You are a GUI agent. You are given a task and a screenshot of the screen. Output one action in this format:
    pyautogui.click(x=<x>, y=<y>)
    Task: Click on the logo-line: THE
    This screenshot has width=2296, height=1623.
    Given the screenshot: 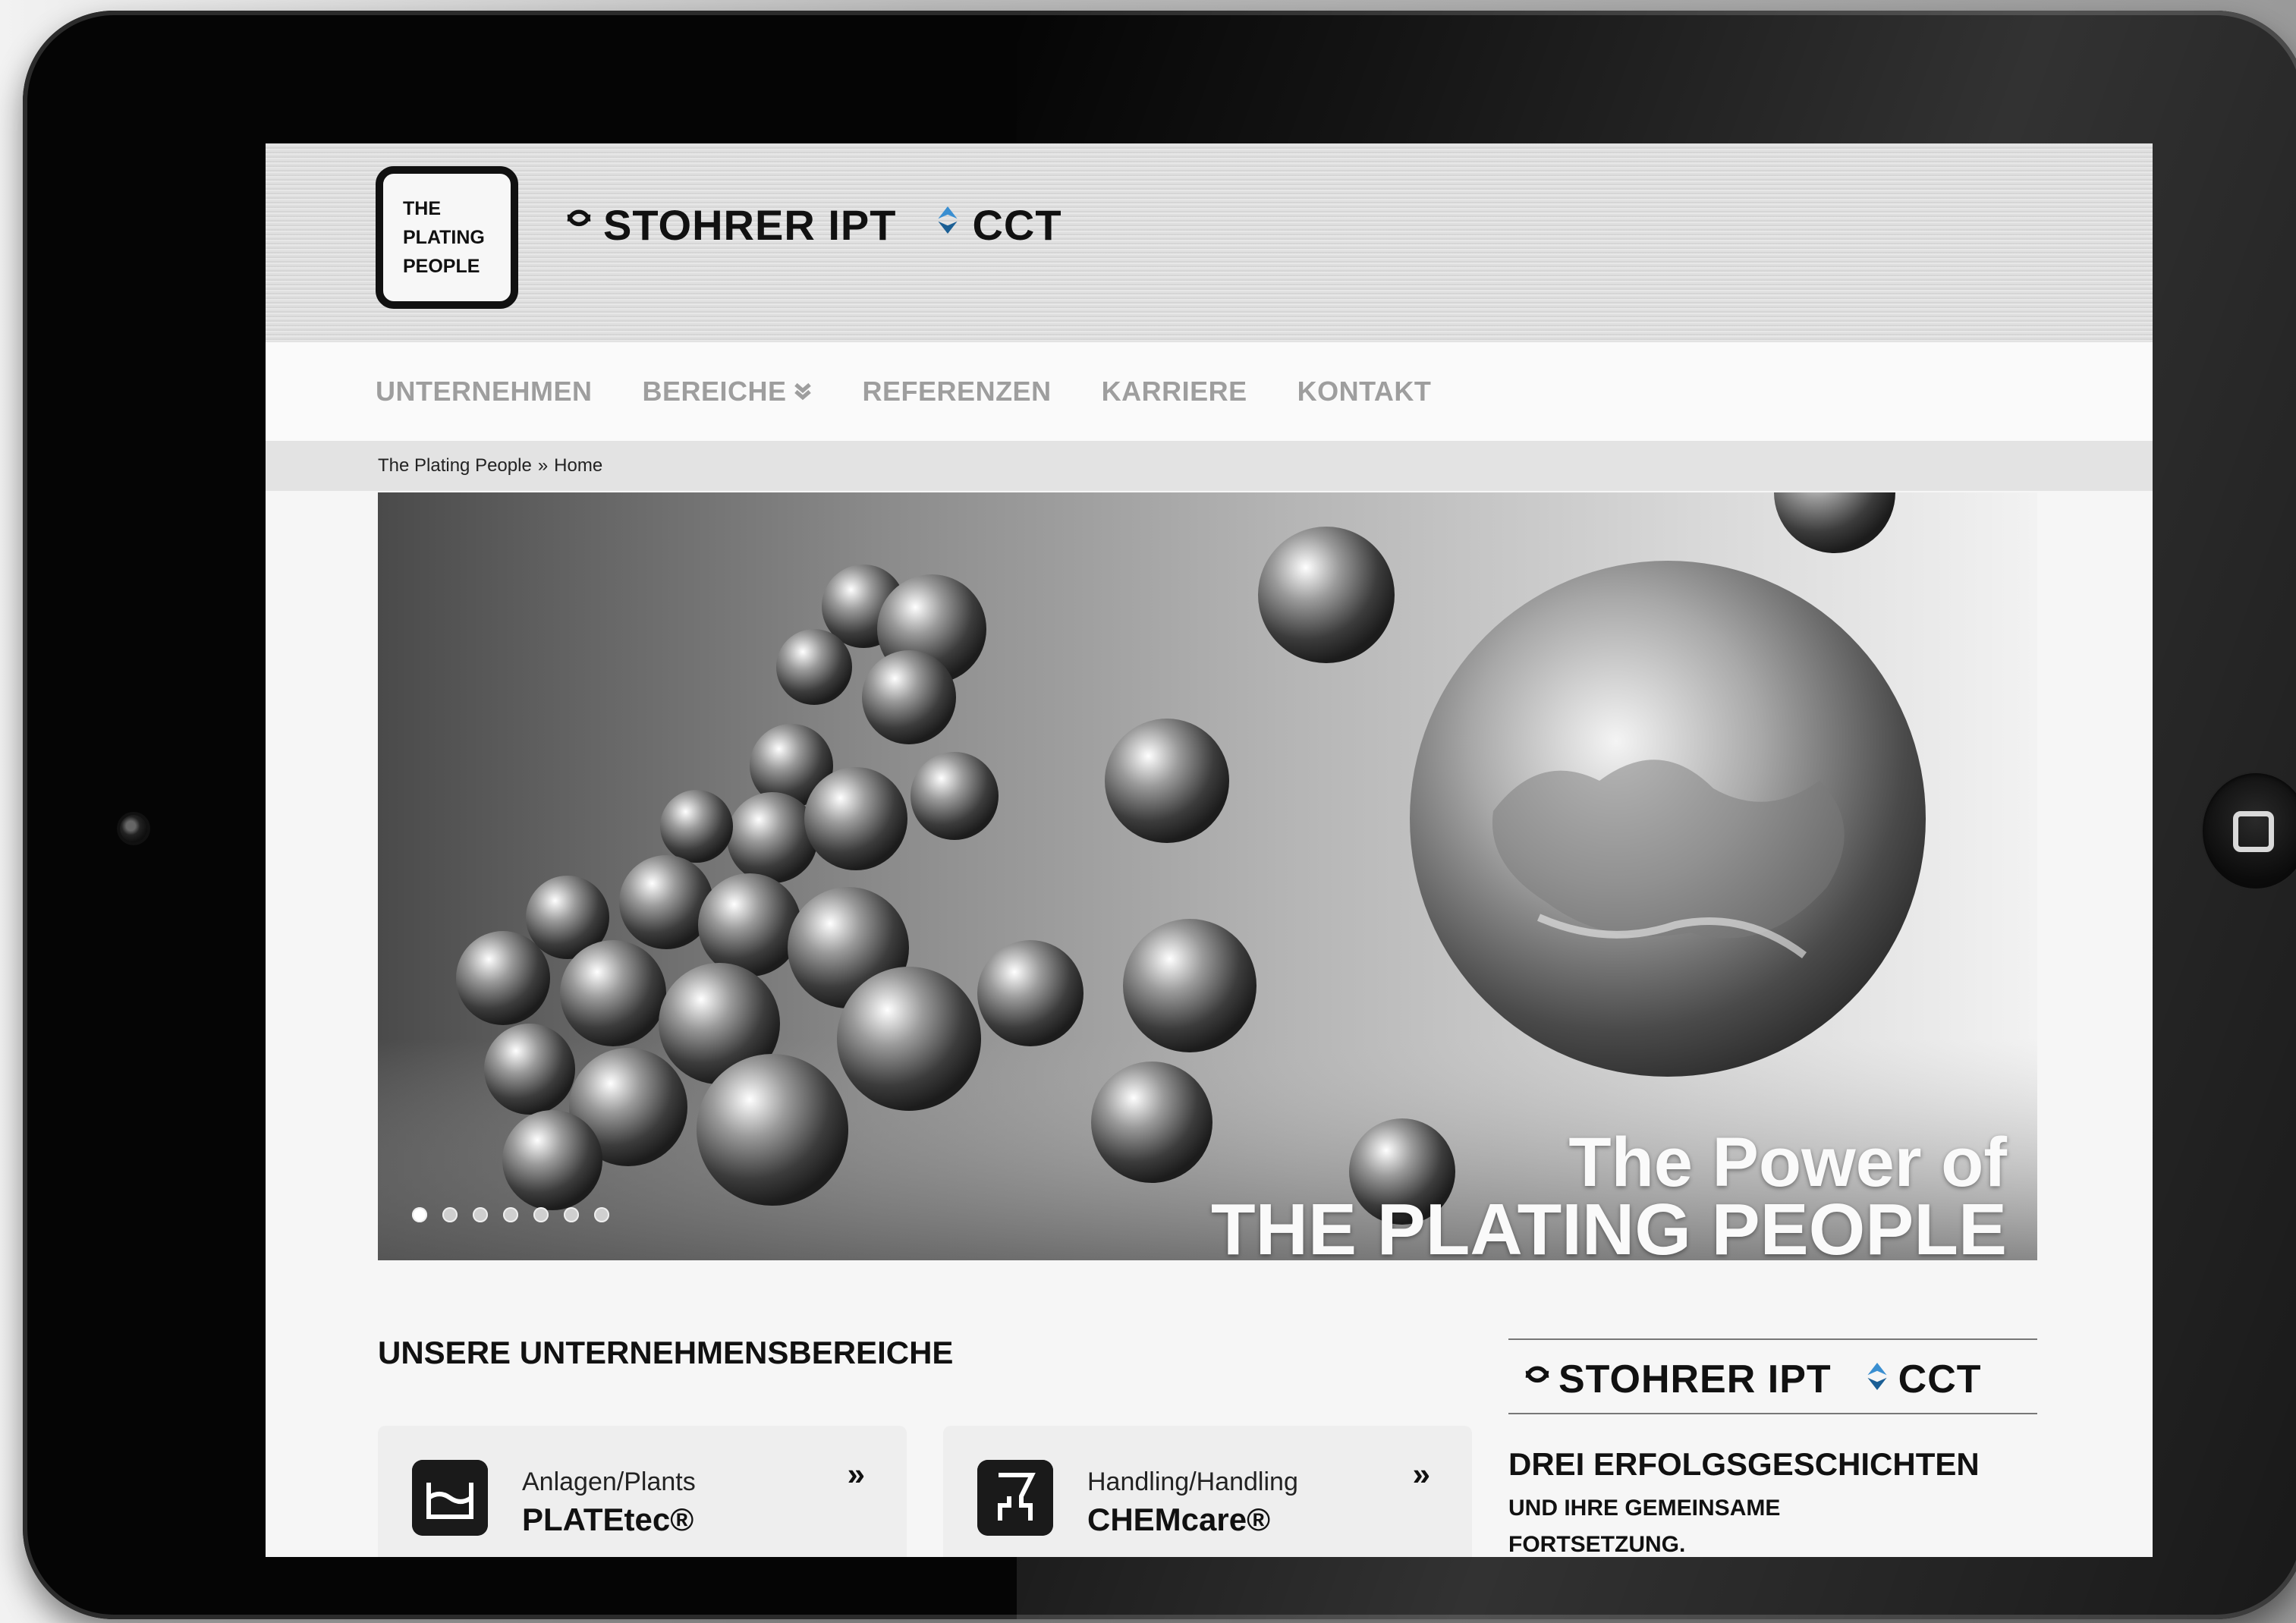 What is the action you would take?
    pyautogui.click(x=422, y=208)
    